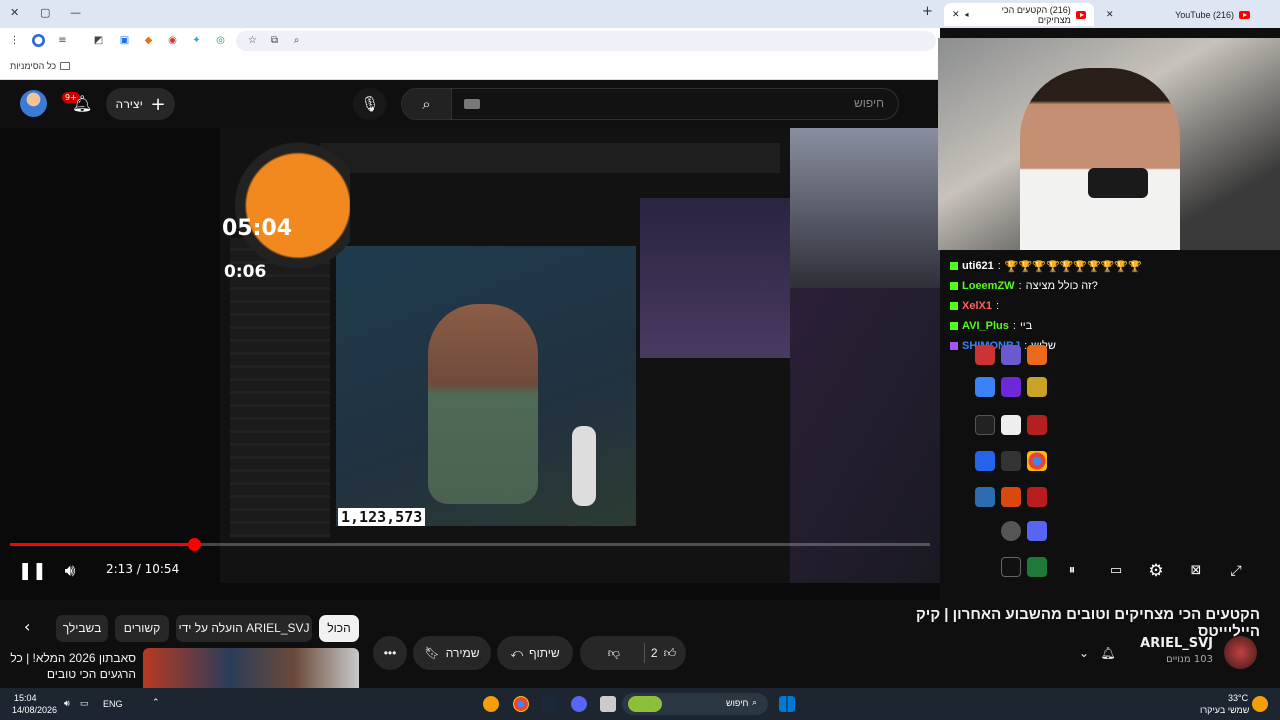 This screenshot has width=1280, height=720. Describe the element at coordinates (14, 12) in the screenshot. I see `close-window-button: ✕` at that location.